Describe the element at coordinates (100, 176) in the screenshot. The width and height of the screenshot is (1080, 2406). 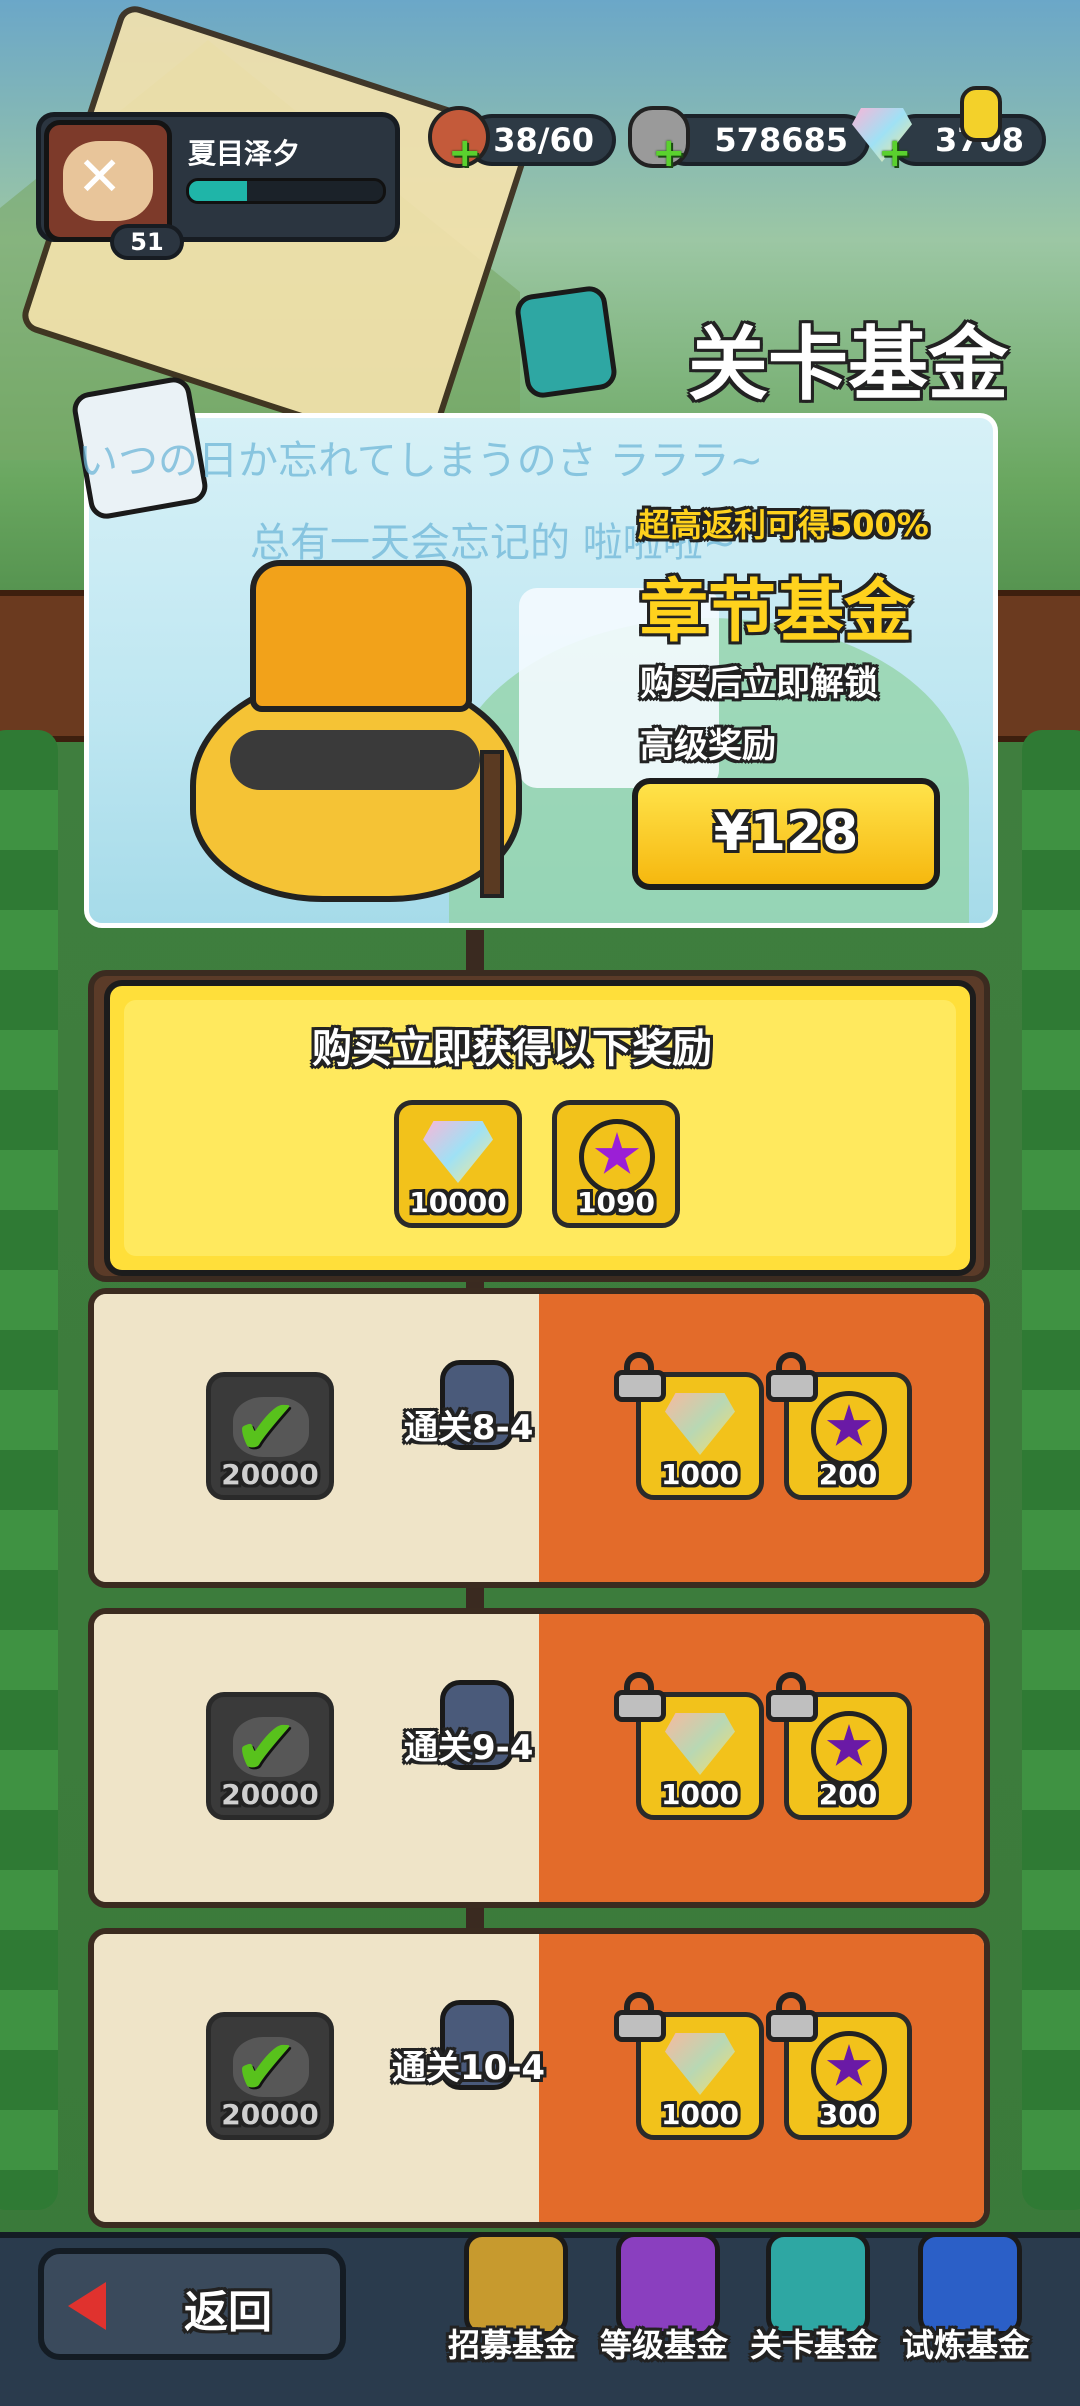
I see `avatar-mark: ✕` at that location.